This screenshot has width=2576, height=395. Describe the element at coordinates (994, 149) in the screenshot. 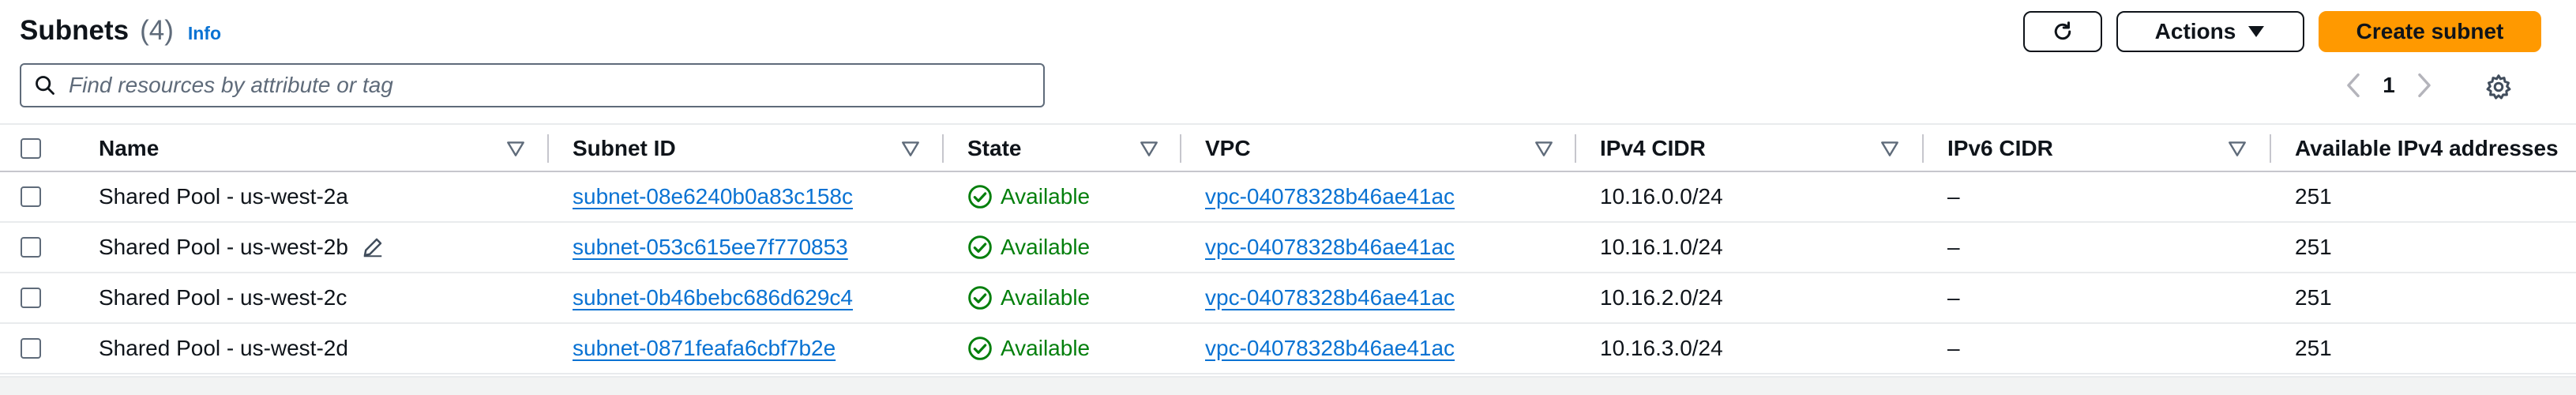

I see `column-header-state: State` at that location.